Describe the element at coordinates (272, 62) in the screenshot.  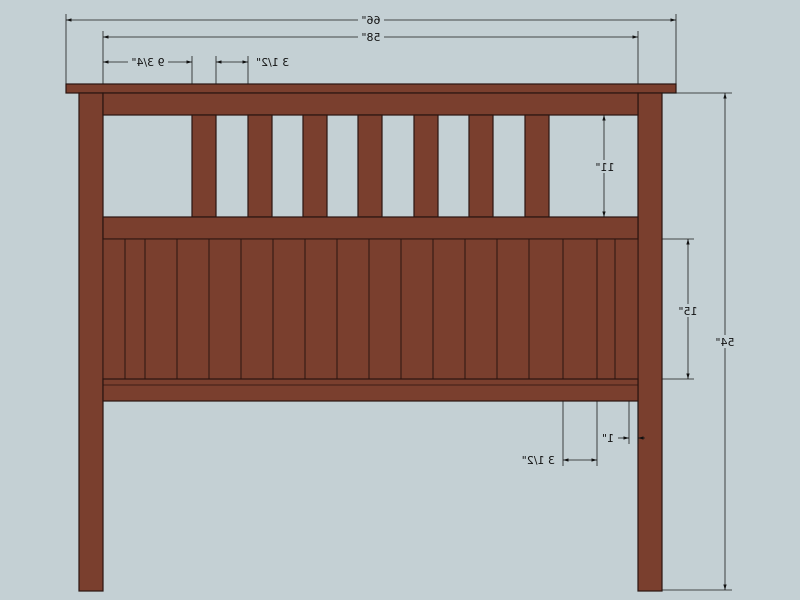
I see `dim-label-slat-width: 3 1/2"` at that location.